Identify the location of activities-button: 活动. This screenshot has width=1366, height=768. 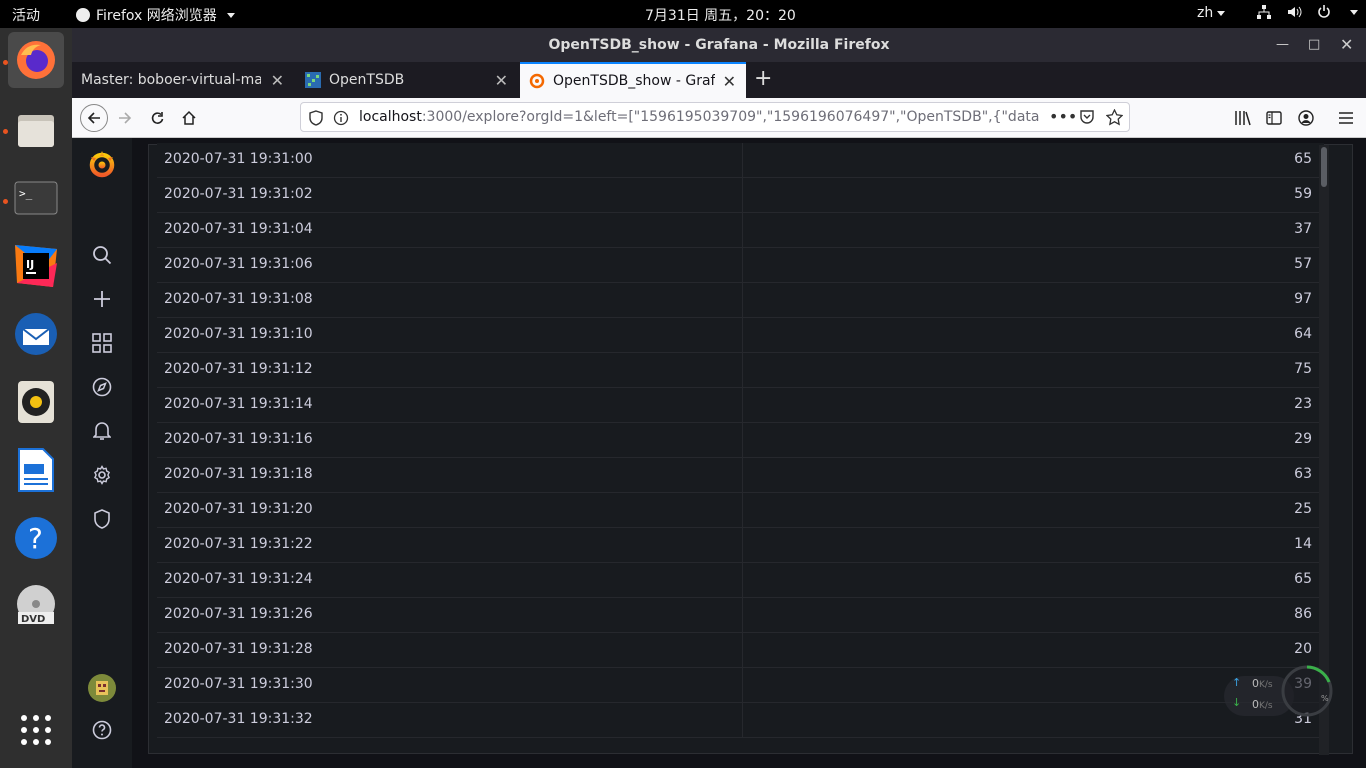
(26, 15).